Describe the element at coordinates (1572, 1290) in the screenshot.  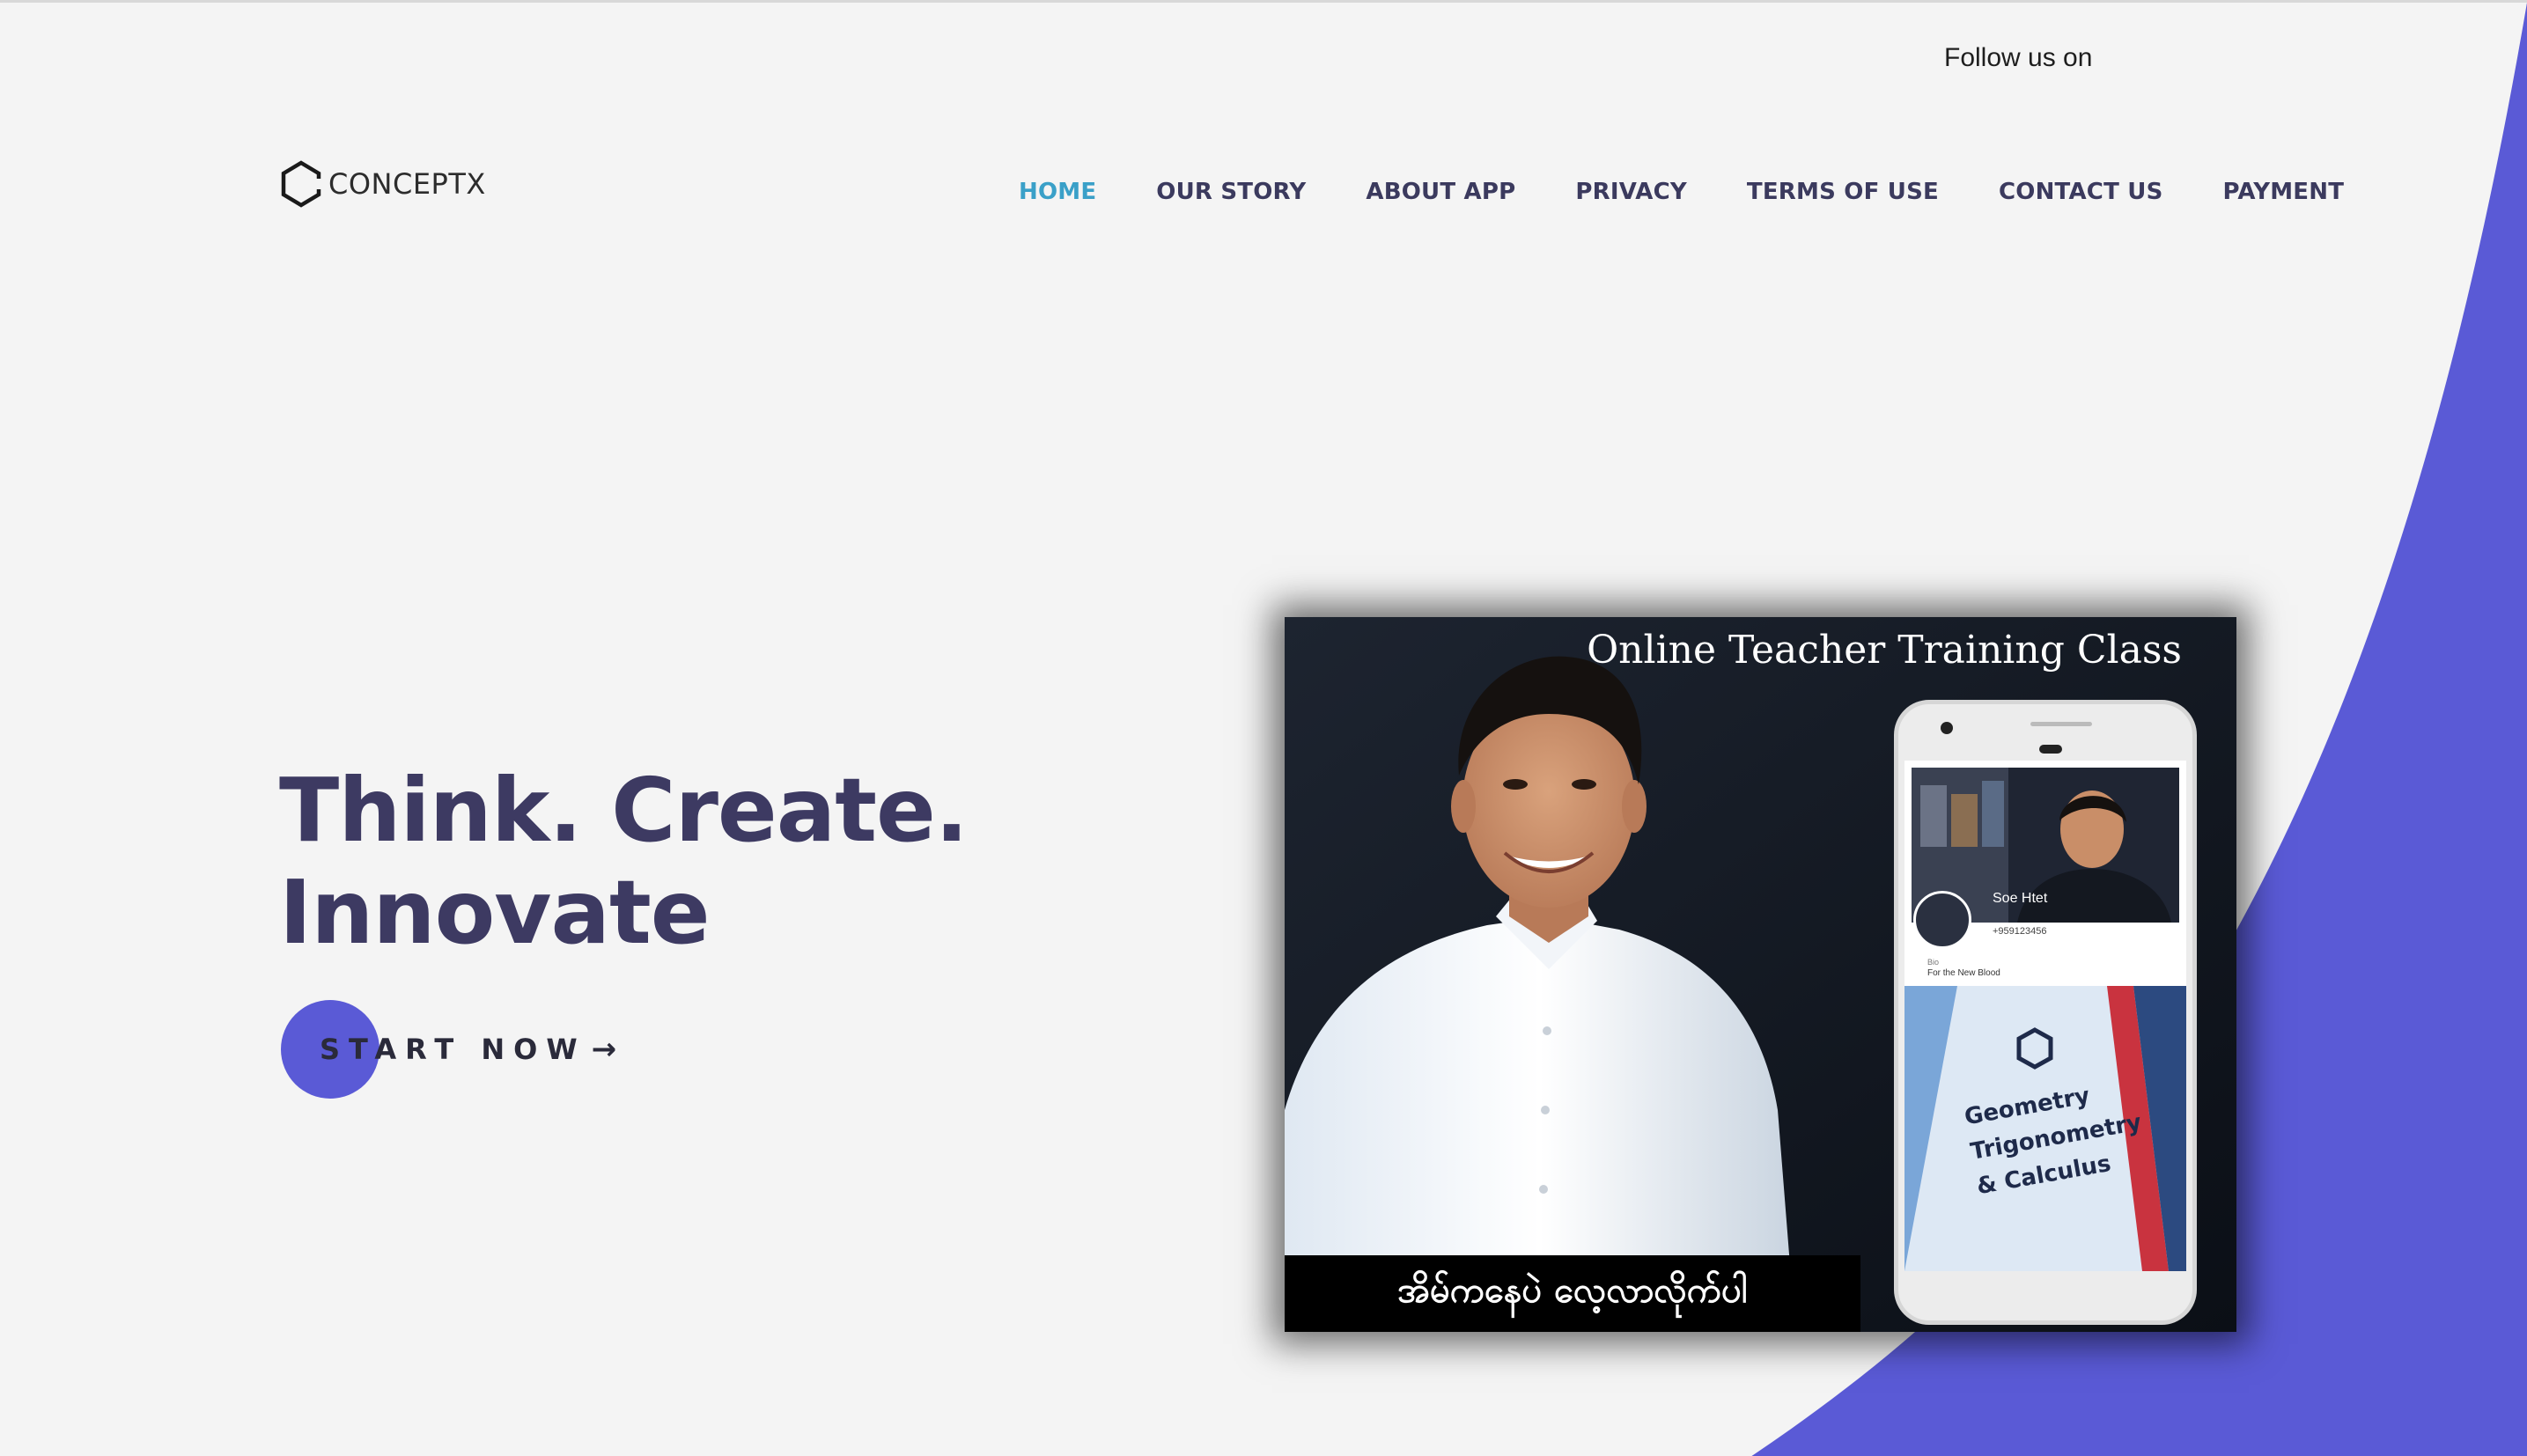
I see `caption-text: အိမ်ကနေပဲ လေ့လာလိုက်ပါ` at that location.